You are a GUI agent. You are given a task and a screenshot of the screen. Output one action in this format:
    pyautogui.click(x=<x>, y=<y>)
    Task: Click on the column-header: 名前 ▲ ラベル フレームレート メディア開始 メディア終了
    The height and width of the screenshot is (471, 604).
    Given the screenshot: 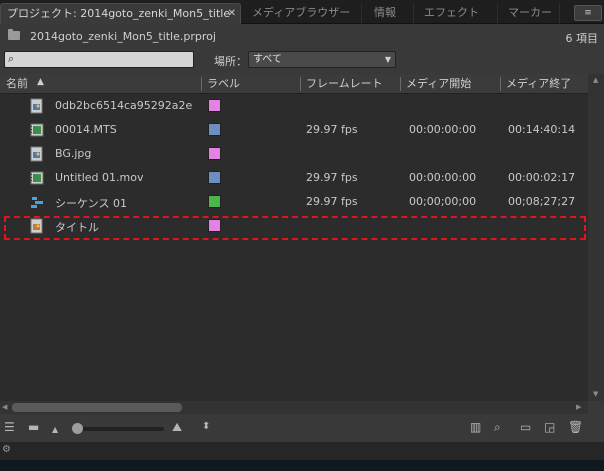 What is the action you would take?
    pyautogui.click(x=294, y=84)
    